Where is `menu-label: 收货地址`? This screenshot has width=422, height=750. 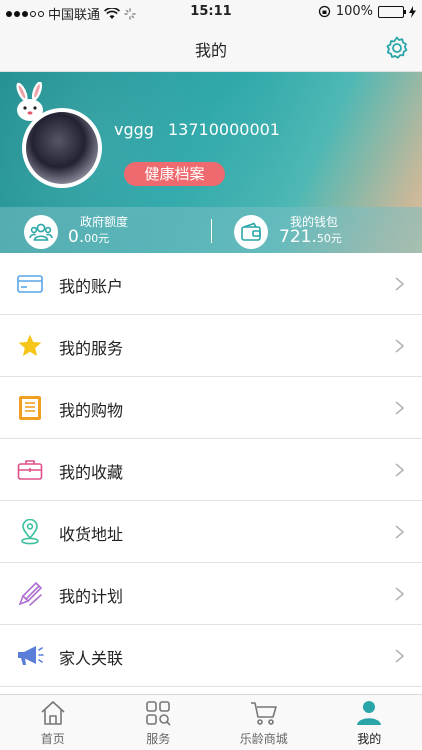
menu-label: 收货地址 is located at coordinates (91, 534).